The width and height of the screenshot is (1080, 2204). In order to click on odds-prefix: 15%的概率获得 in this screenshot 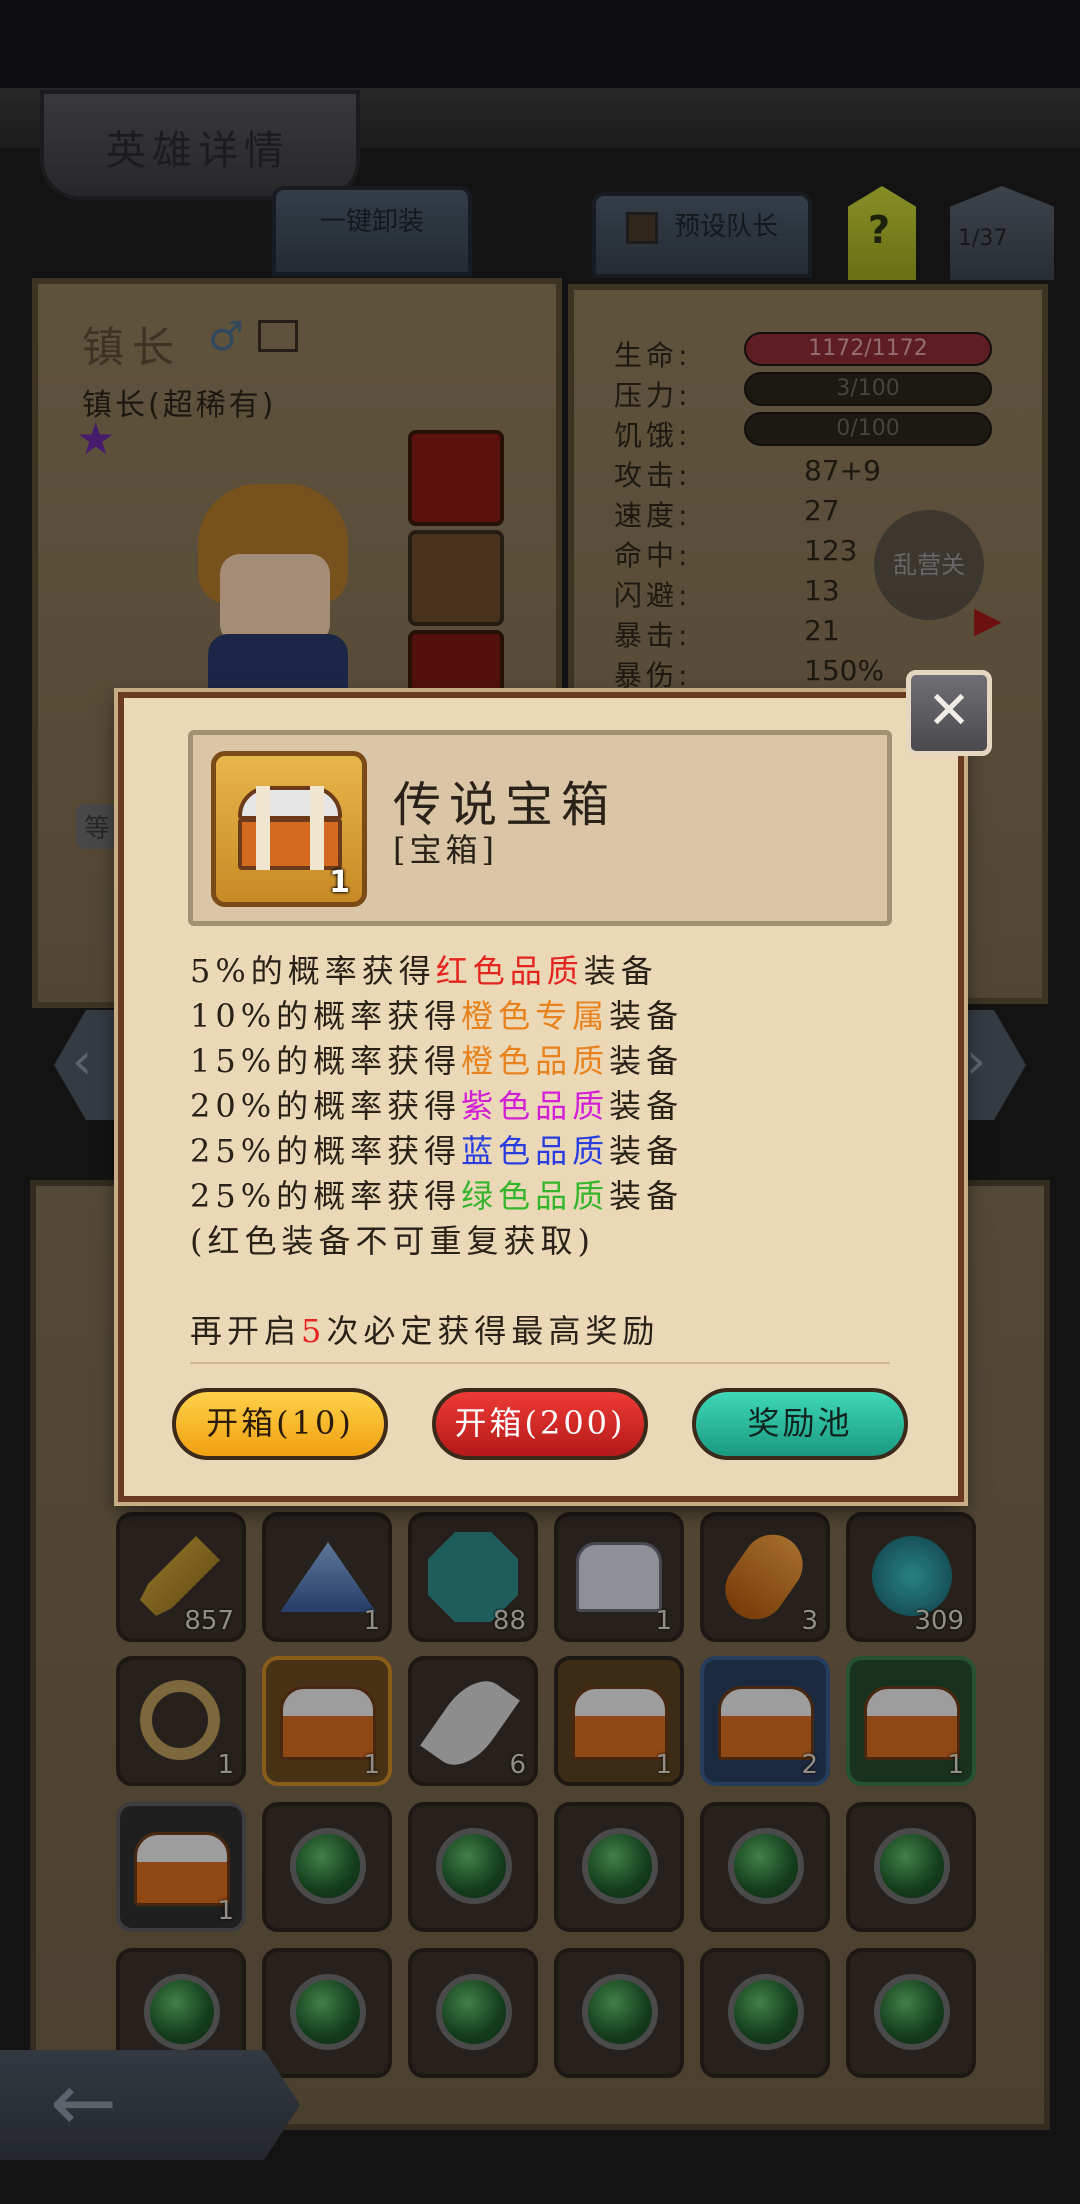, I will do `click(326, 1061)`.